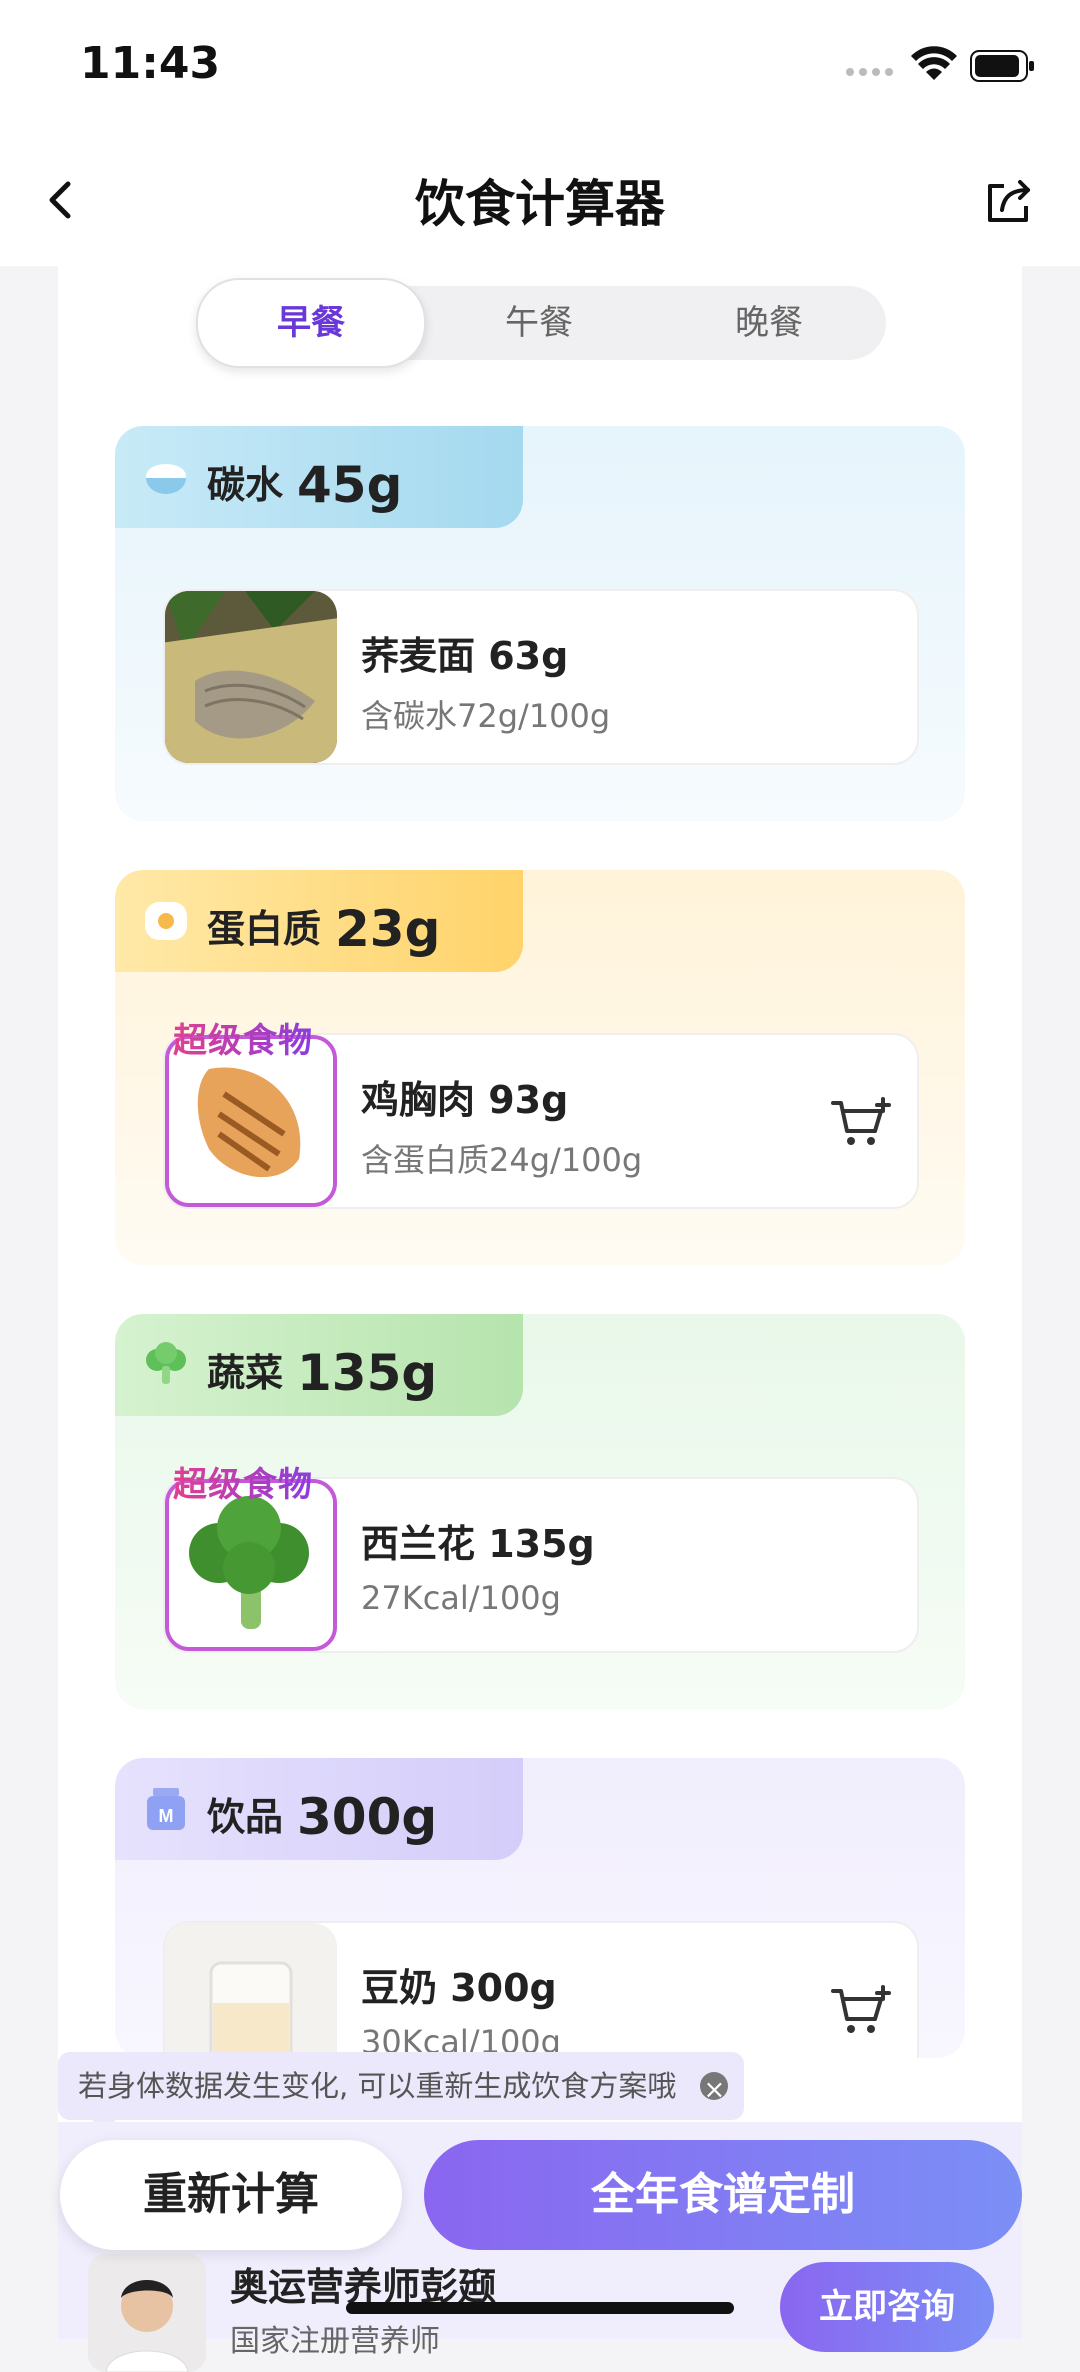 The width and height of the screenshot is (1080, 2372). I want to click on cellular-signal-icon, so click(871, 73).